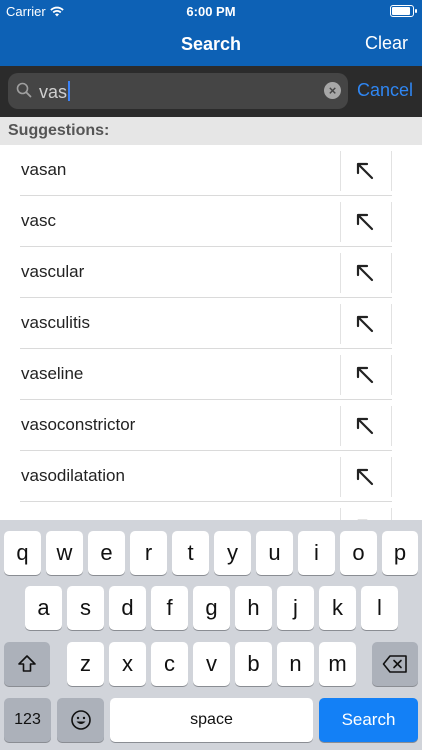 This screenshot has height=750, width=422. I want to click on key-e: e, so click(106, 553).